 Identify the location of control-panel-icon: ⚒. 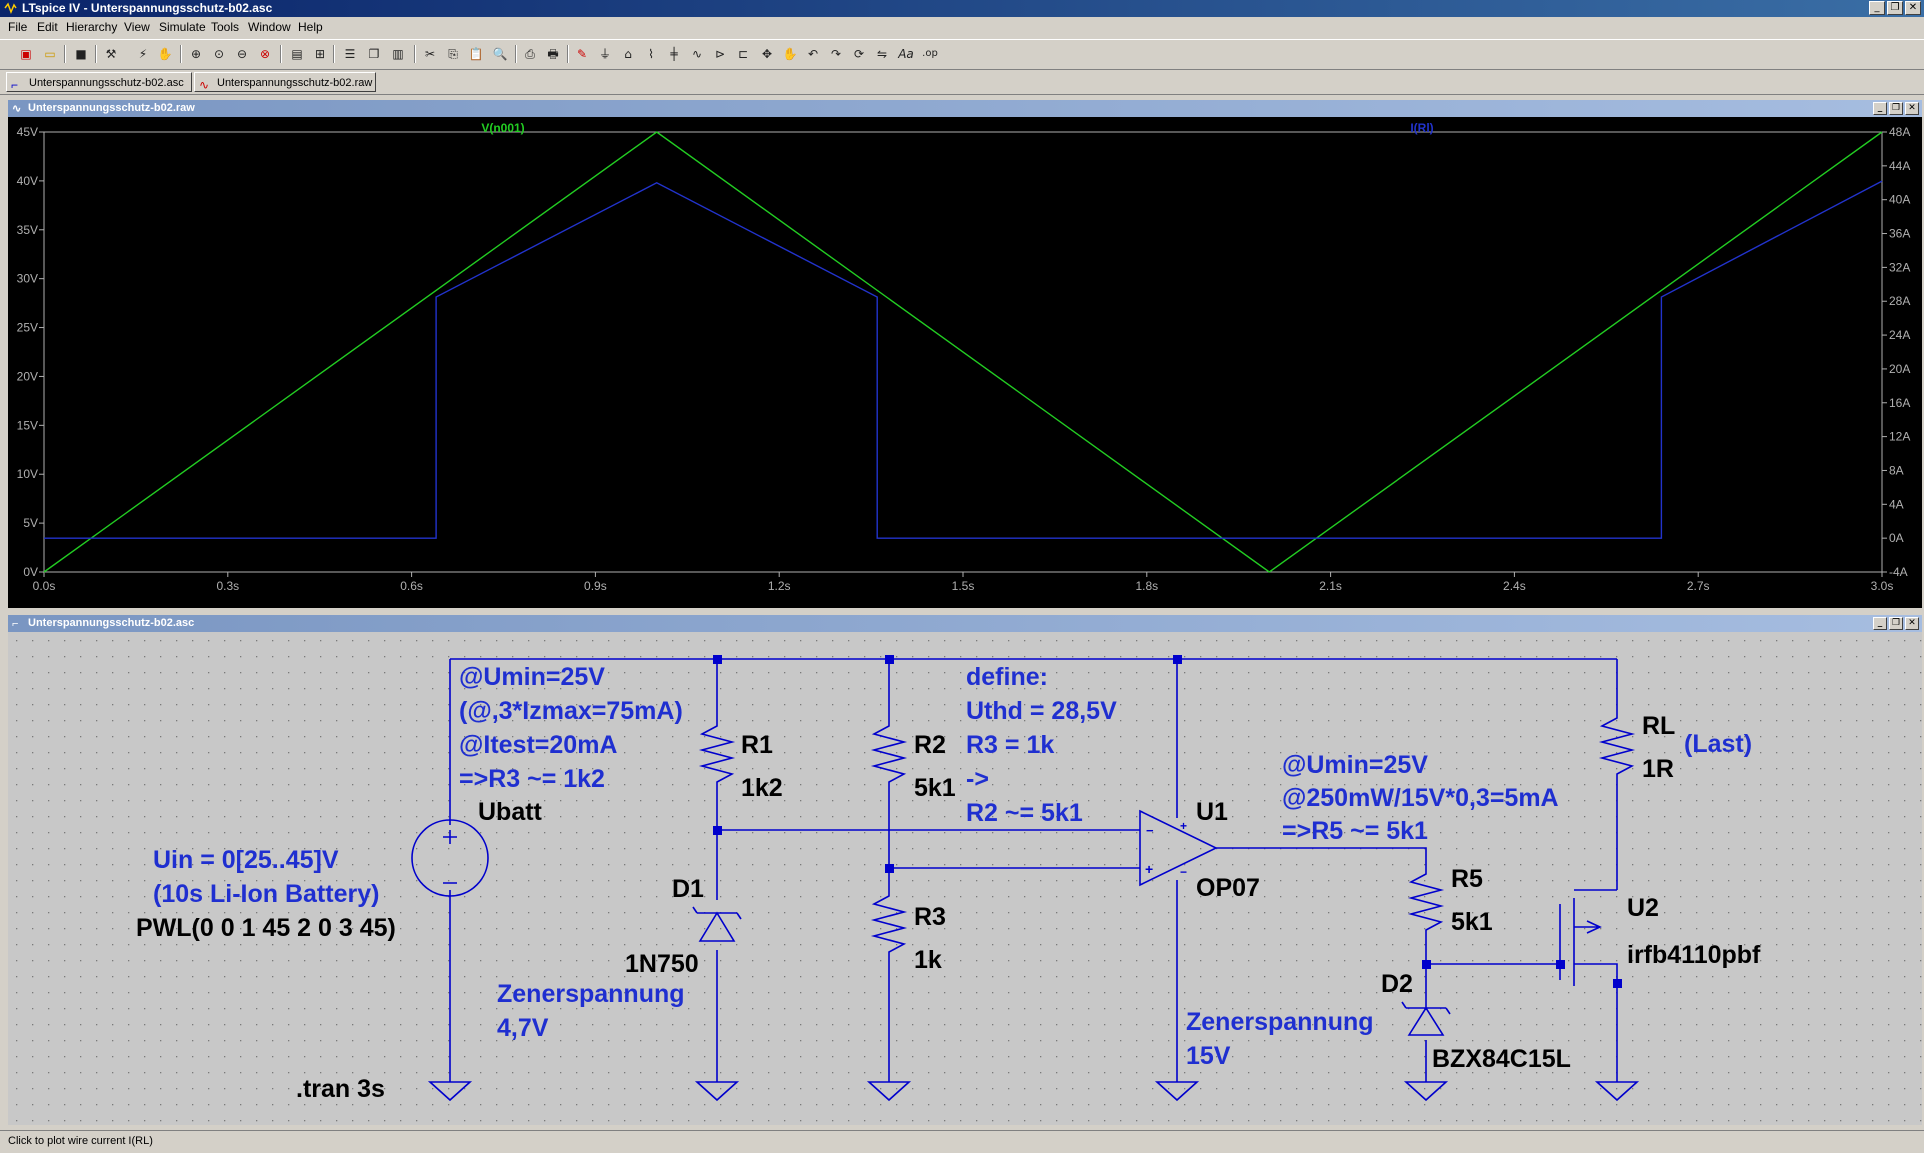
(111, 54).